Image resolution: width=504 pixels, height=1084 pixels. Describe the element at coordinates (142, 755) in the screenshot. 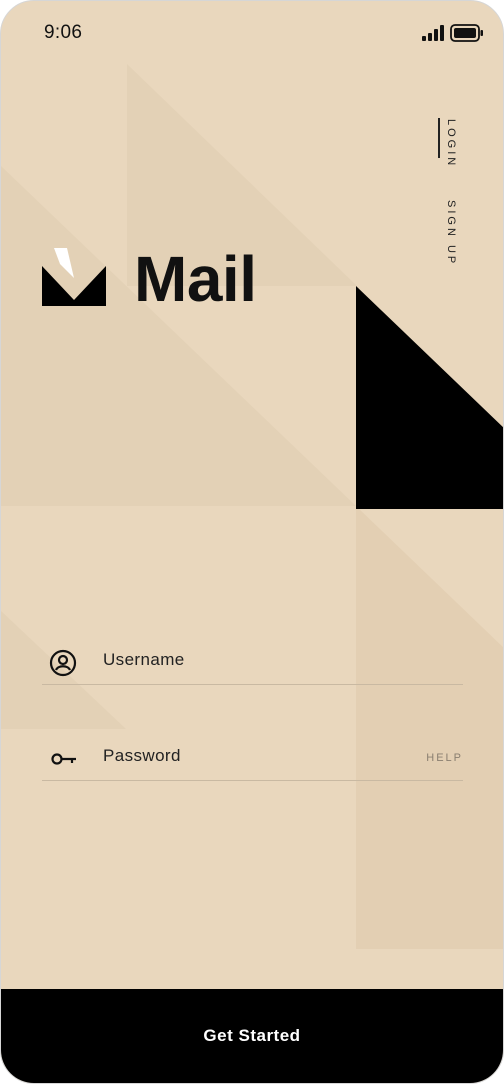

I see `password-label: Password` at that location.